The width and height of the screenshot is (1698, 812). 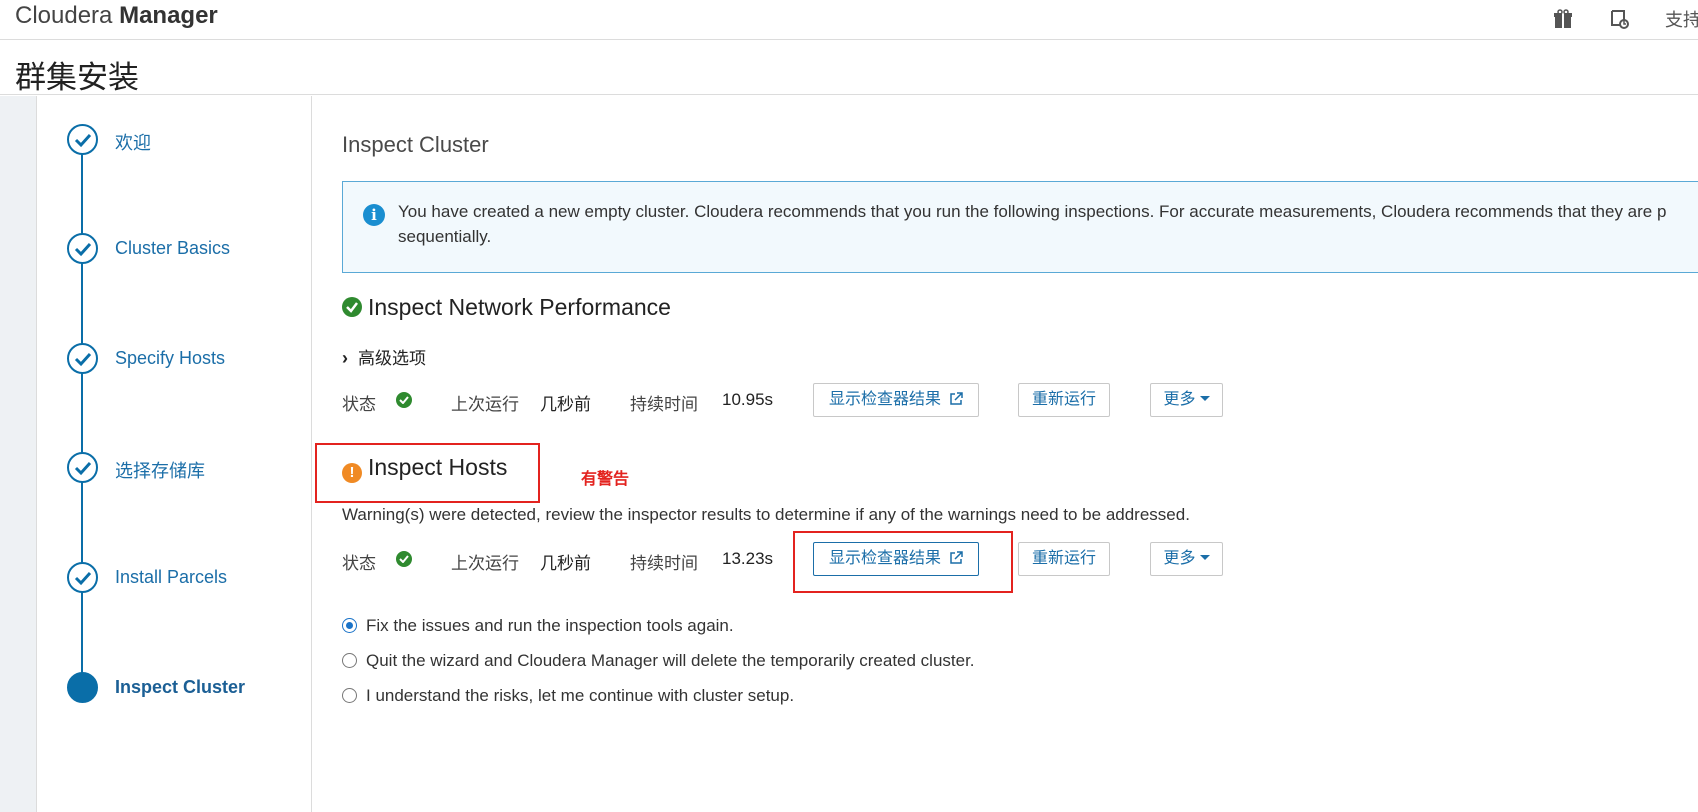 I want to click on more-network-dropdown: 更多, so click(x=1186, y=400).